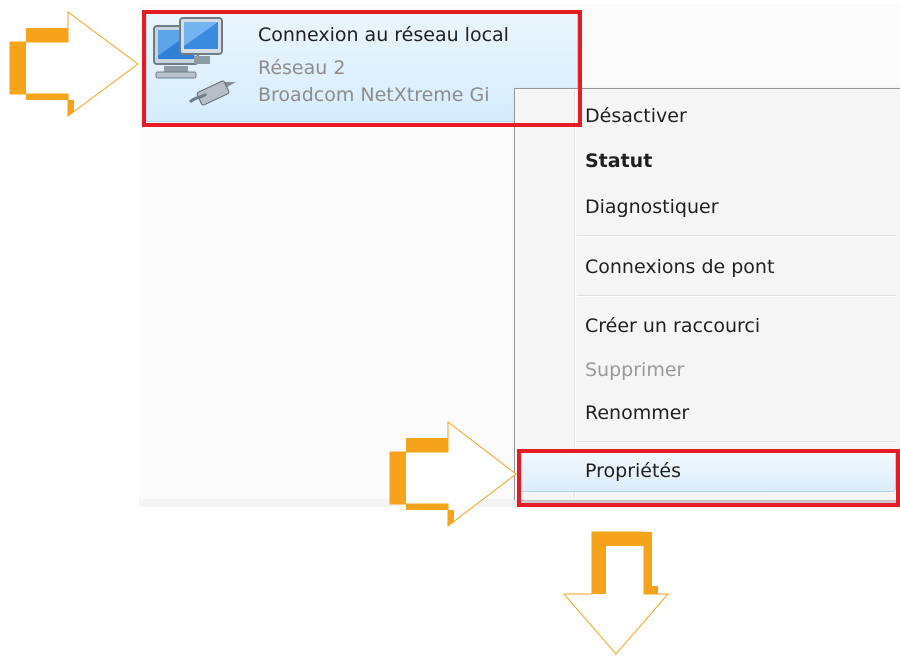 The height and width of the screenshot is (657, 900). I want to click on connection-highlight-box, so click(362, 68).